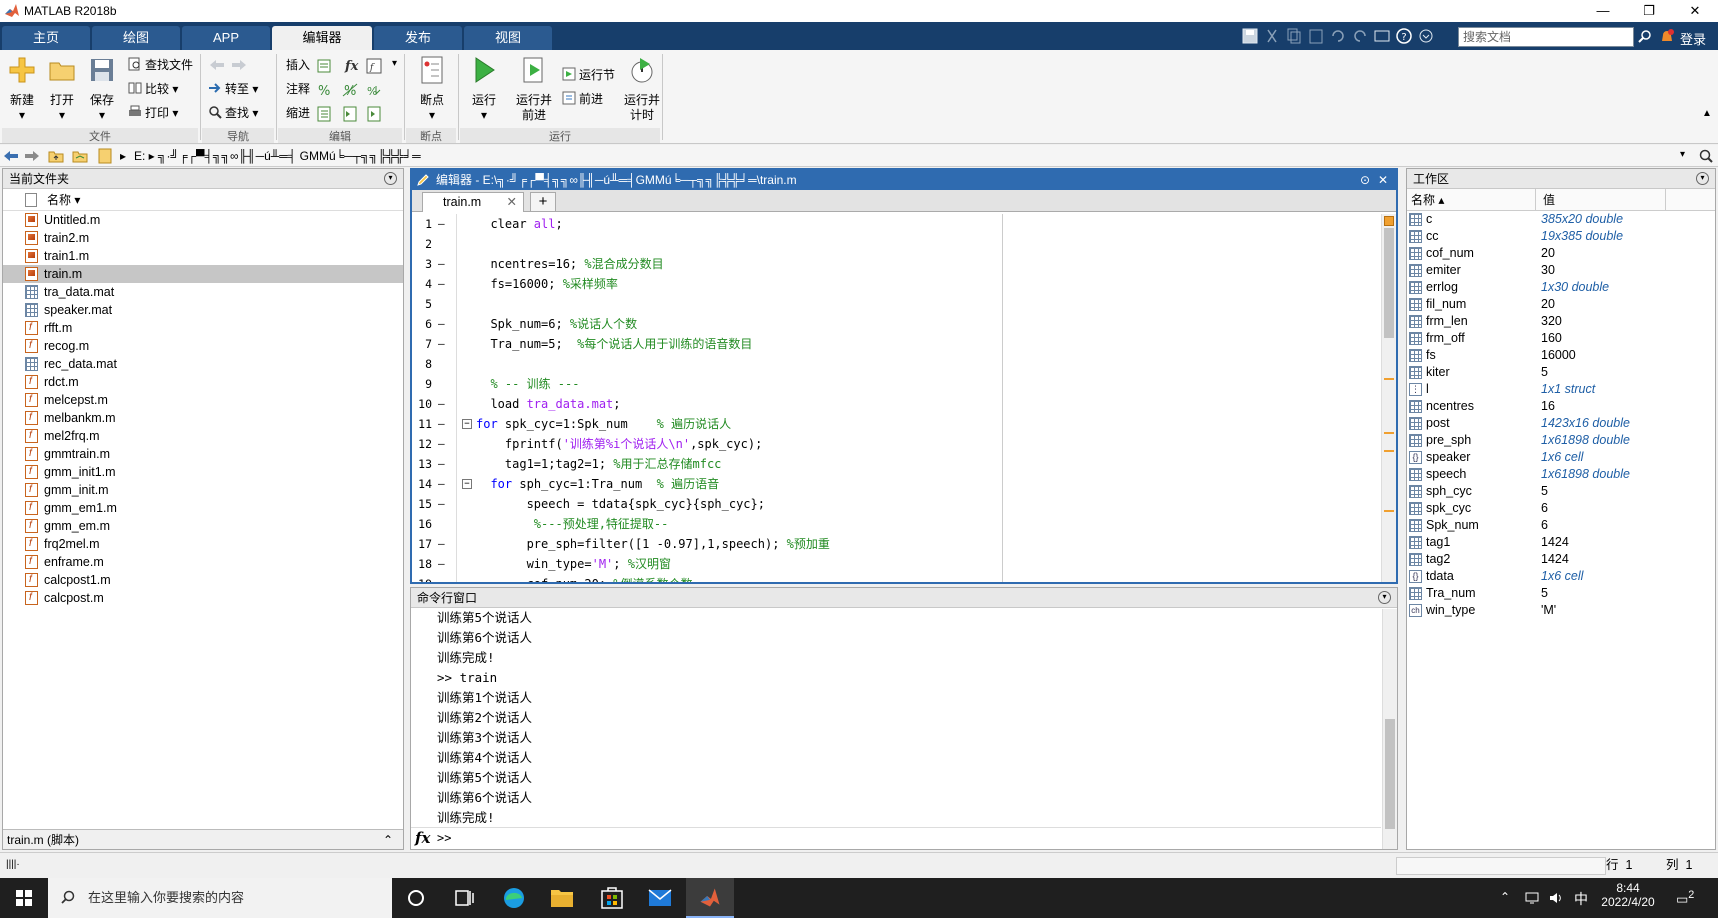 The height and width of the screenshot is (918, 1718). What do you see at coordinates (422, 324) in the screenshot?
I see `line-number: 6` at bounding box center [422, 324].